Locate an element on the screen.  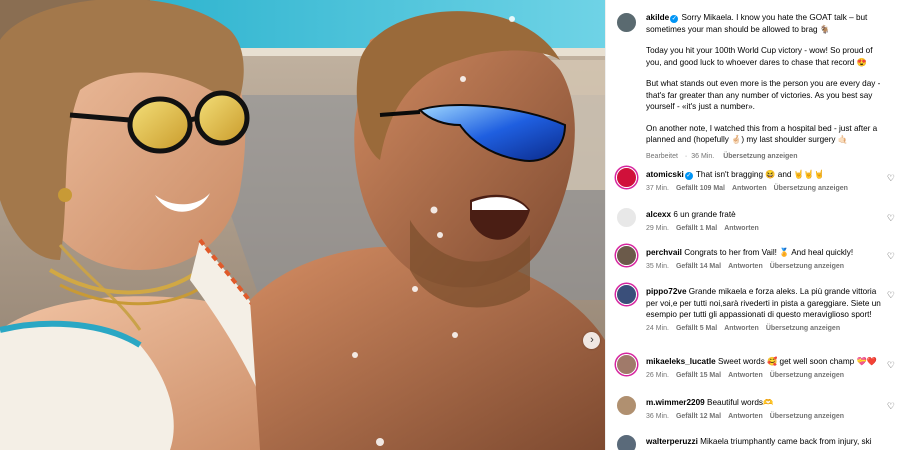
comment-text: 6 un grande fratè is located at coordinates (704, 214).